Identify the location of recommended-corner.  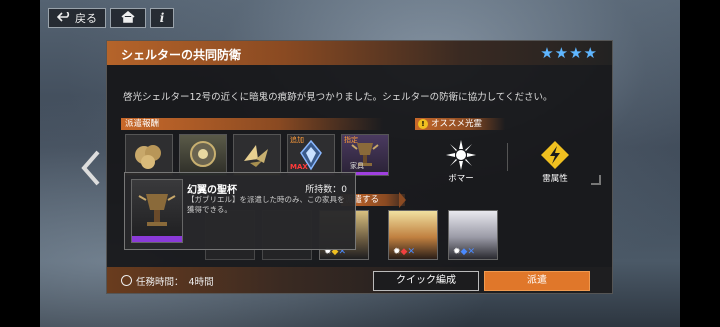
(596, 180).